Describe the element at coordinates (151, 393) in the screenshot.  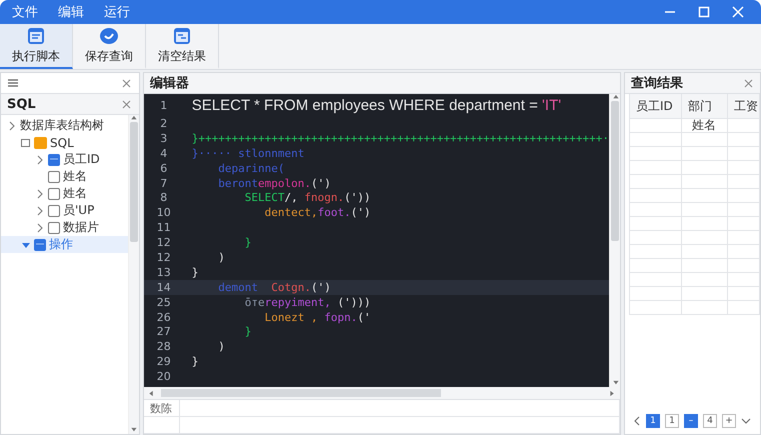
I see `scroll-left-arrow-icon` at that location.